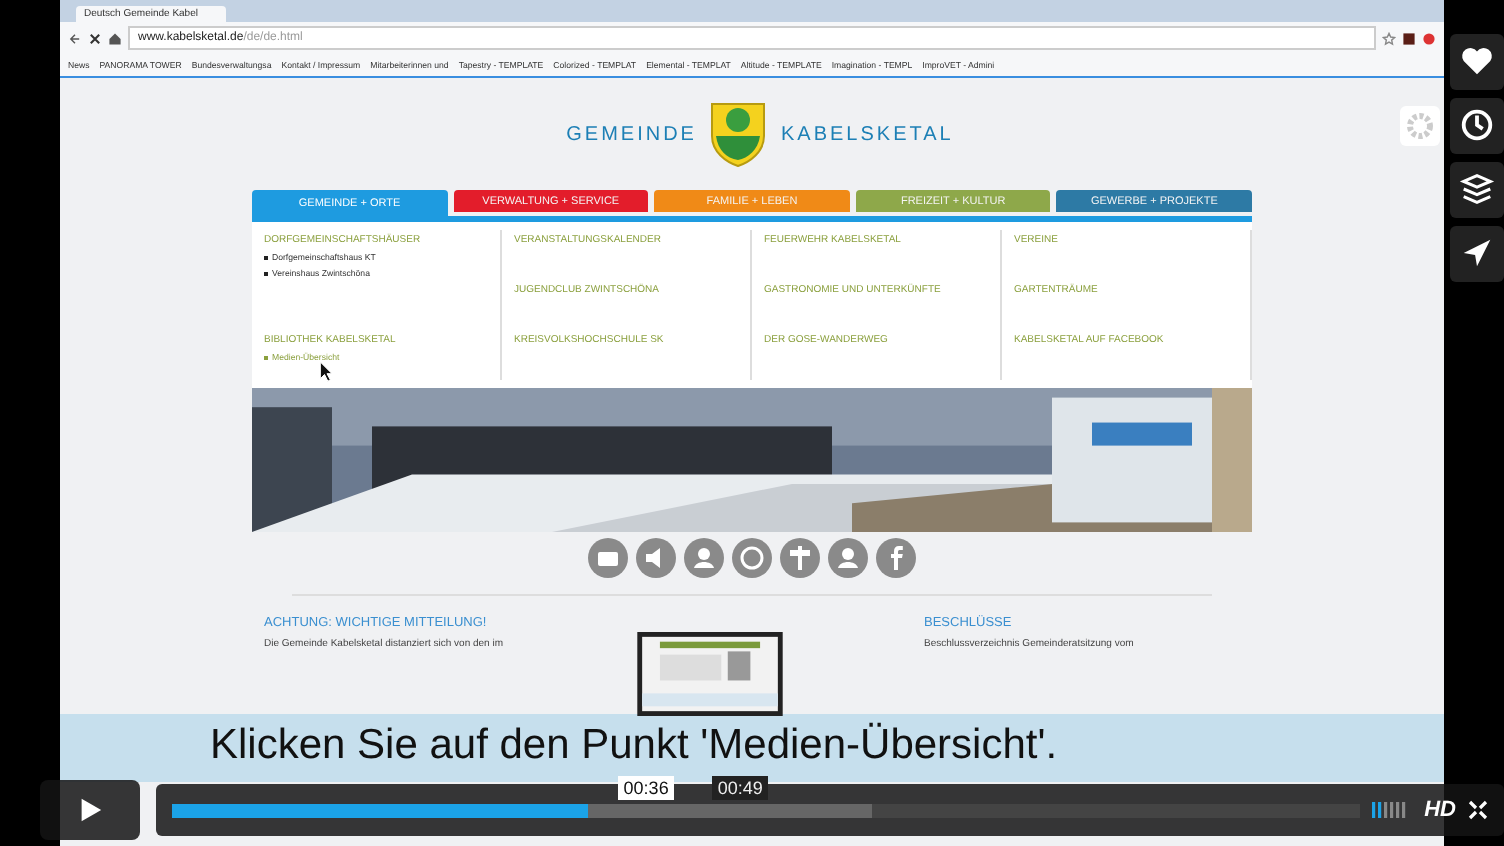  I want to click on heart-icon, so click(1477, 61).